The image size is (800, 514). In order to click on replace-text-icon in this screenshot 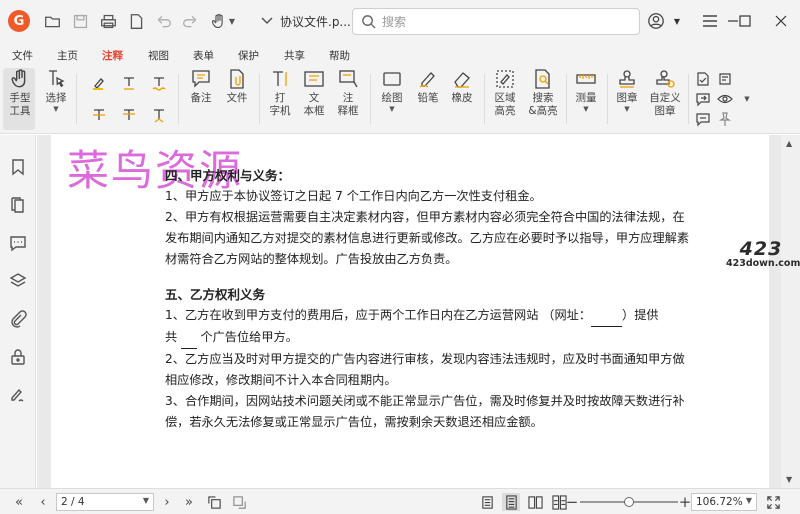, I will do `click(129, 115)`.